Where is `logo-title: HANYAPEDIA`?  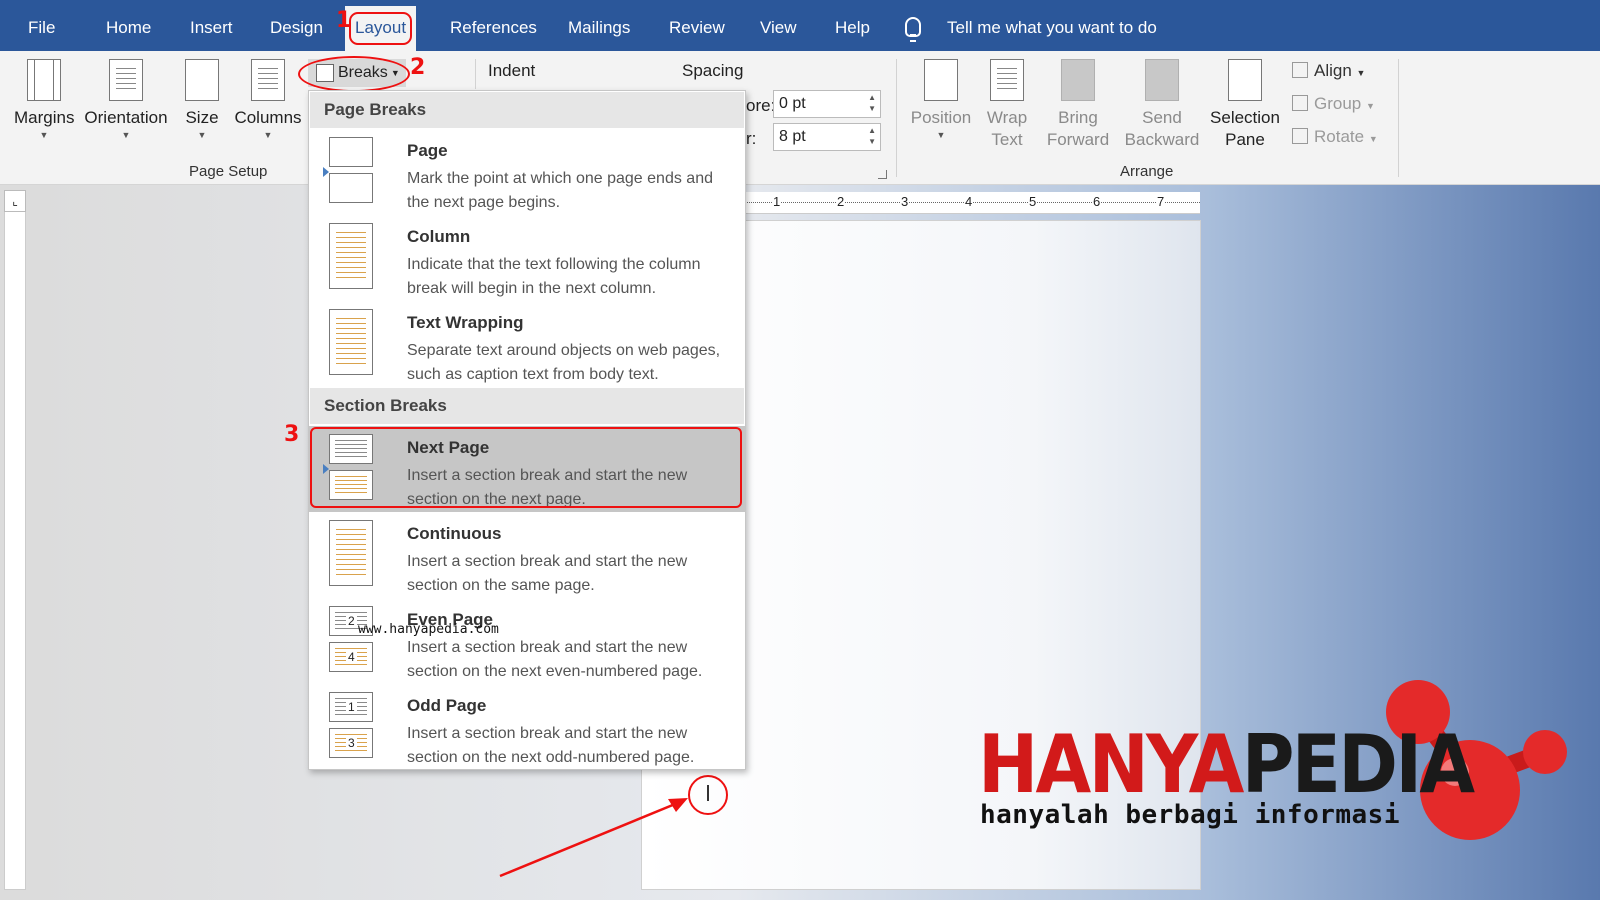 logo-title: HANYAPEDIA is located at coordinates (1226, 764).